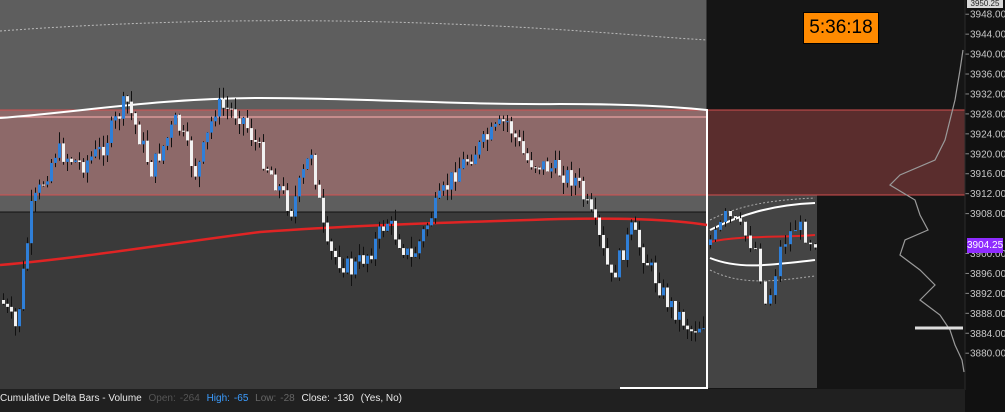 This screenshot has width=1005, height=412. Describe the element at coordinates (987, 174) in the screenshot. I see `price-label-8: 3916.00` at that location.